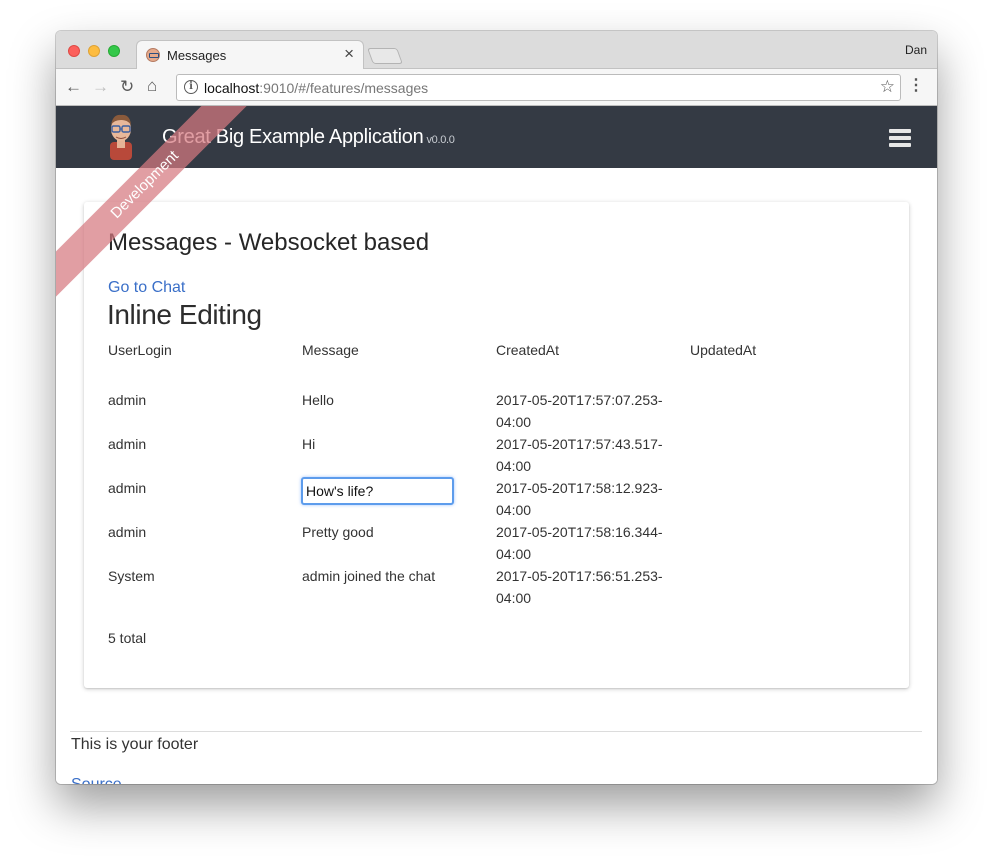 The width and height of the screenshot is (993, 865). Describe the element at coordinates (368, 576) in the screenshot. I see `cell-message: admin joined the chat` at that location.